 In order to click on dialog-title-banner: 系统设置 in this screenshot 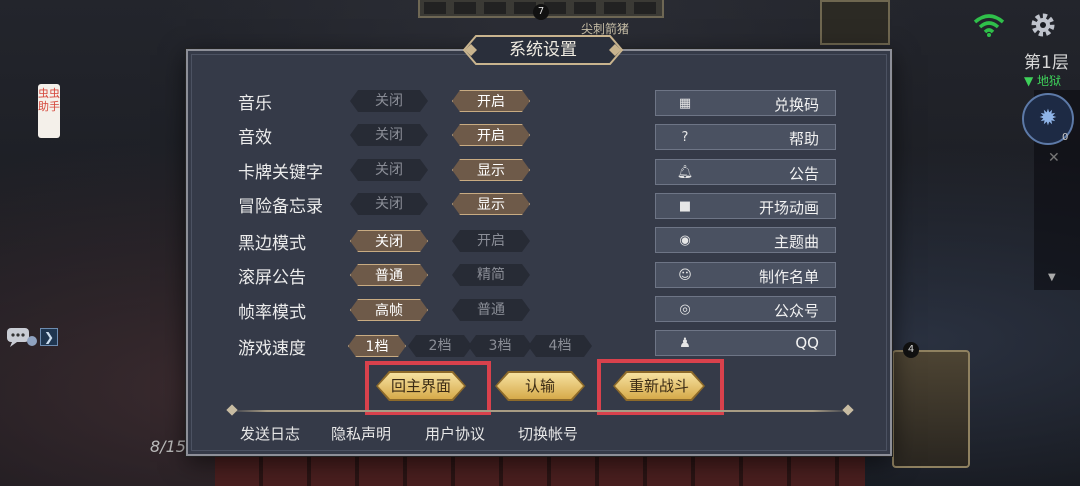, I will do `click(543, 50)`.